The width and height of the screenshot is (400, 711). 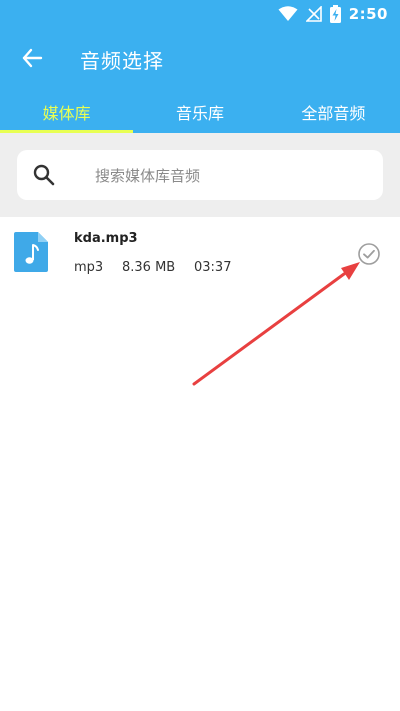 What do you see at coordinates (213, 267) in the screenshot?
I see `file-duration: 03:37` at bounding box center [213, 267].